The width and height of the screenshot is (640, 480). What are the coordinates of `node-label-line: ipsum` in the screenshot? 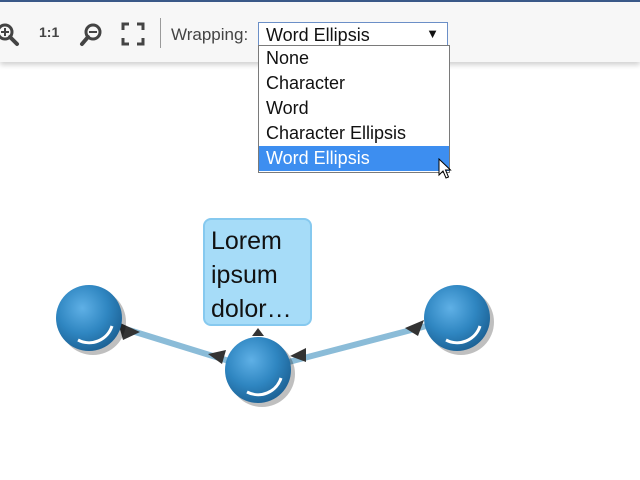 It's located at (244, 275).